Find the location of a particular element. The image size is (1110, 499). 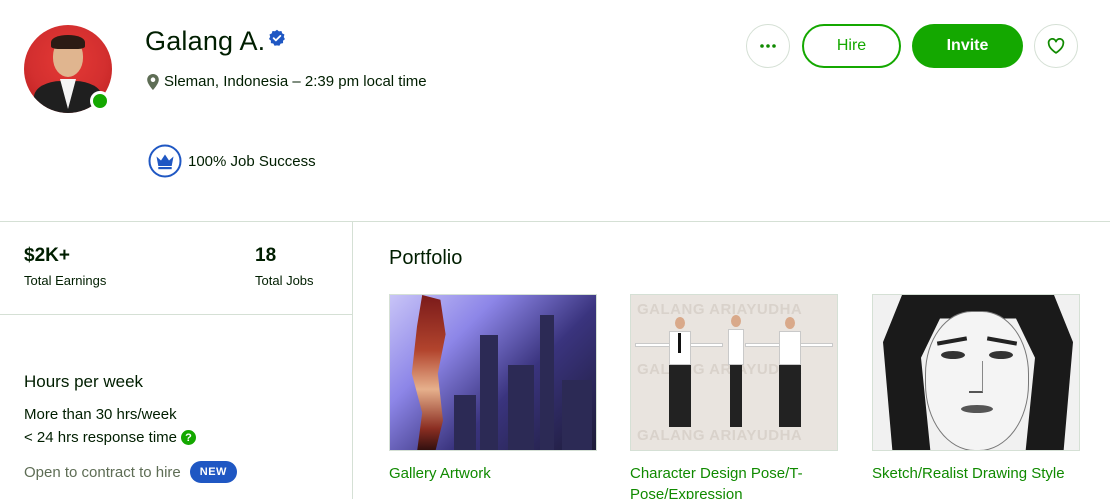

hire-button: Hire is located at coordinates (851, 46).